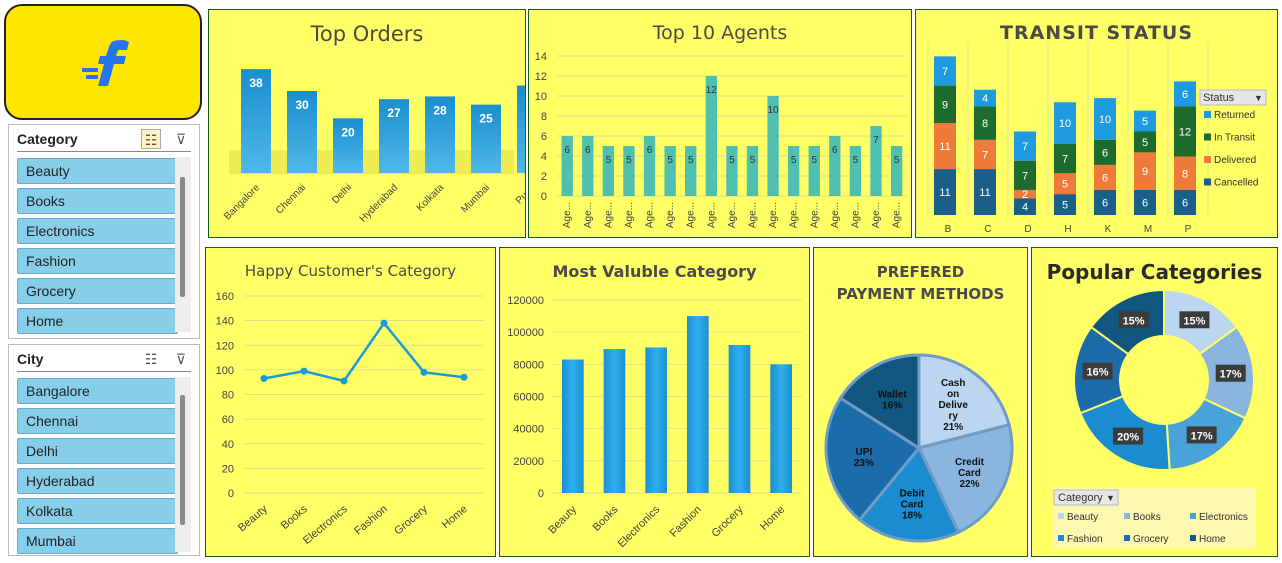 The image size is (1282, 563). Describe the element at coordinates (528, 430) in the screenshot. I see `y-tick-label: 40000` at that location.